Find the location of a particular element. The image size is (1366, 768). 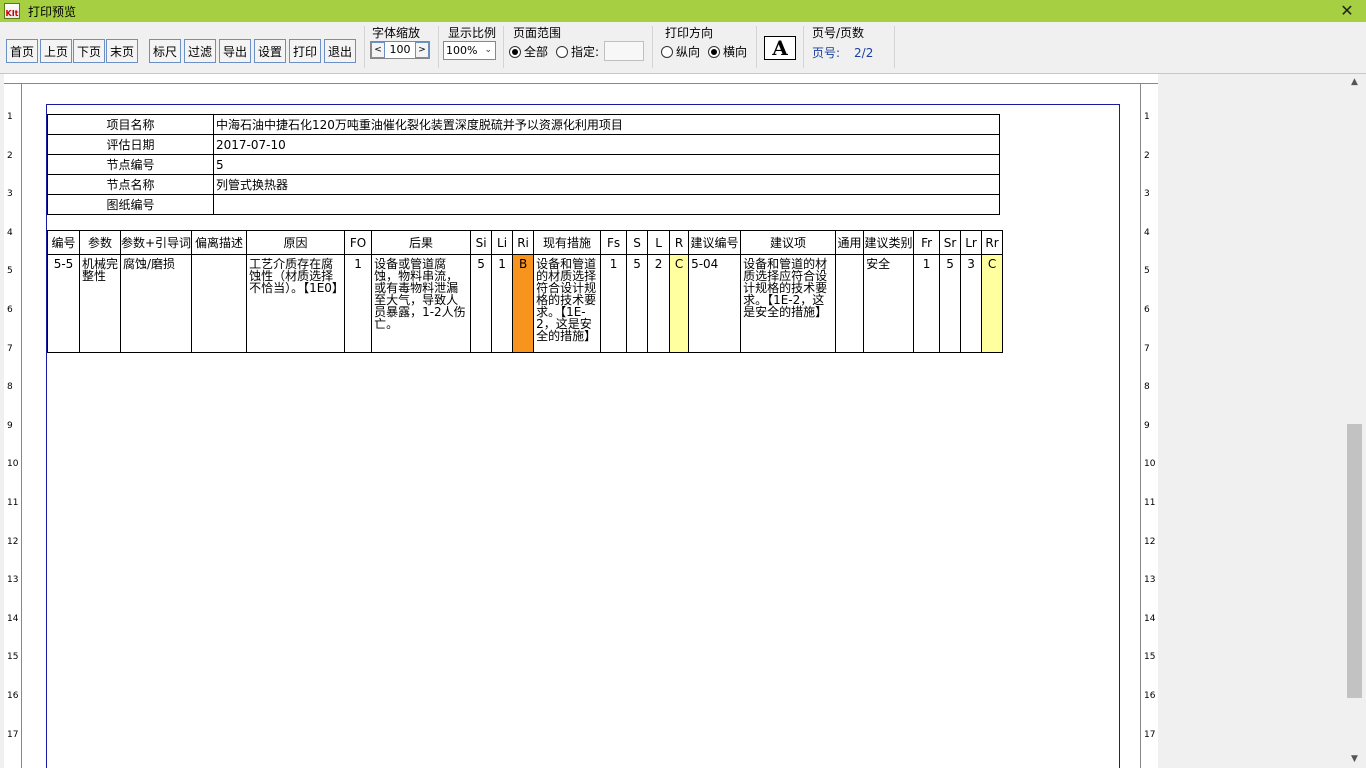

column-header: 偏离描述 is located at coordinates (219, 242).